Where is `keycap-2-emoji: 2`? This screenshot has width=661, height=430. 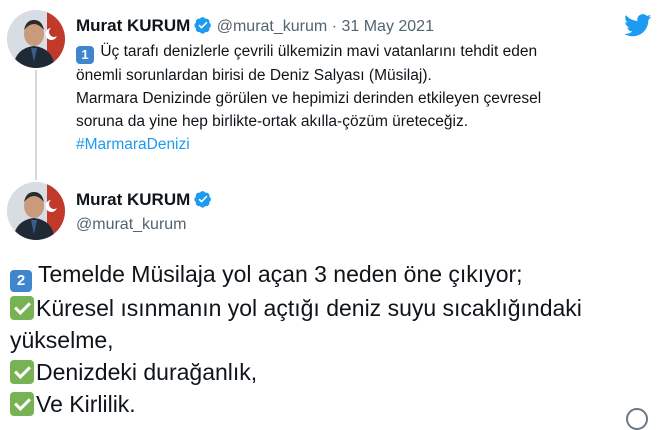 keycap-2-emoji: 2 is located at coordinates (21, 281).